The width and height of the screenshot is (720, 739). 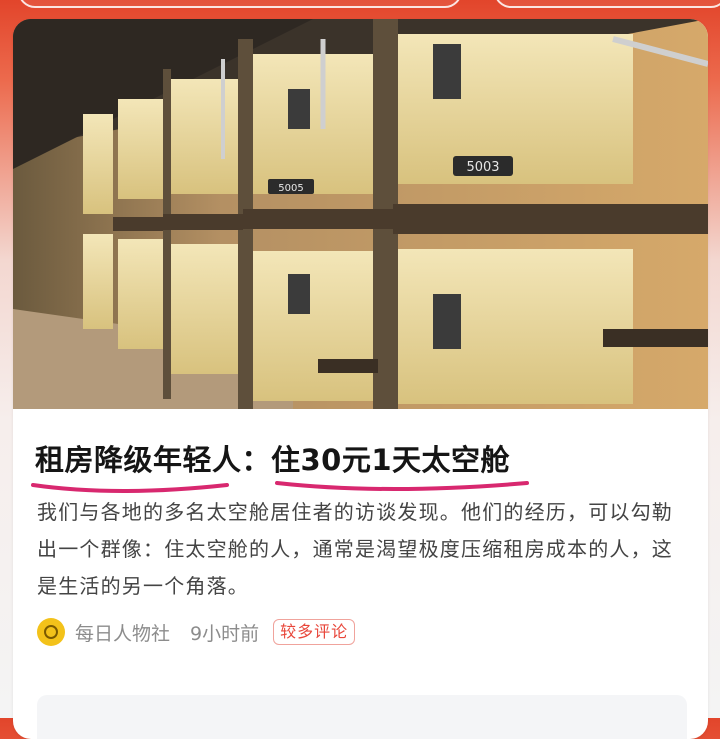 I want to click on pod-number-label: 5003, so click(x=482, y=167).